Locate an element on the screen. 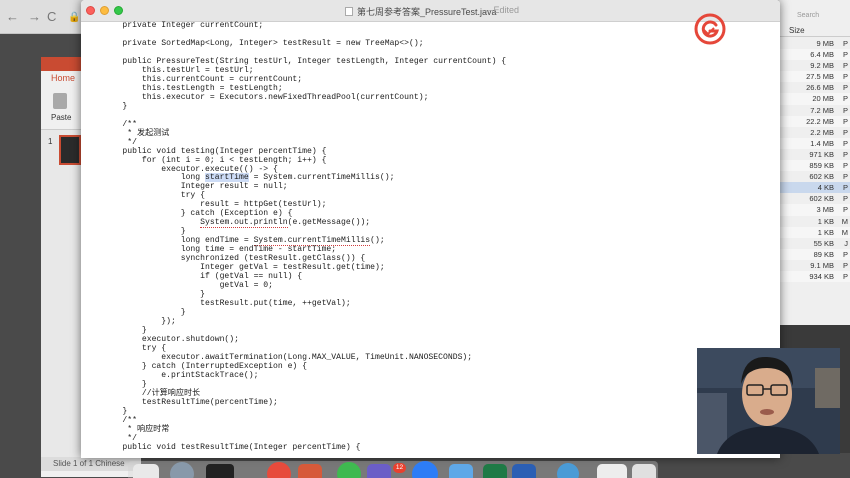  finder-search-field: Search is located at coordinates (808, 15).